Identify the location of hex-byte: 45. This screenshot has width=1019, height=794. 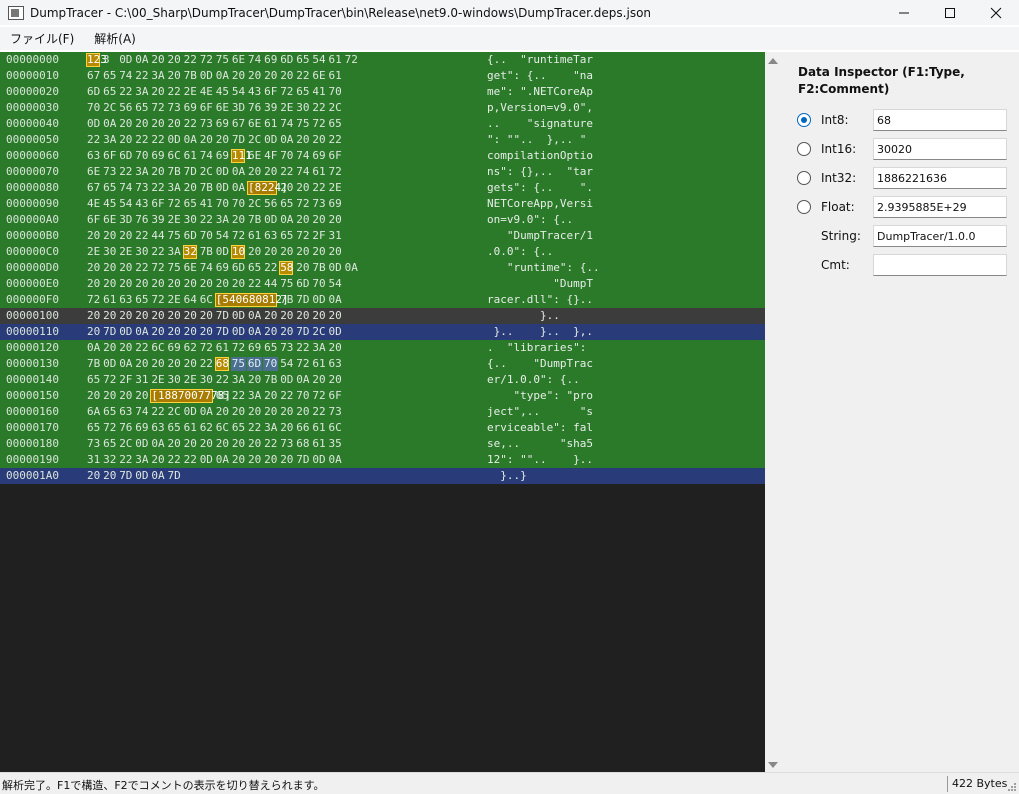
(111, 204).